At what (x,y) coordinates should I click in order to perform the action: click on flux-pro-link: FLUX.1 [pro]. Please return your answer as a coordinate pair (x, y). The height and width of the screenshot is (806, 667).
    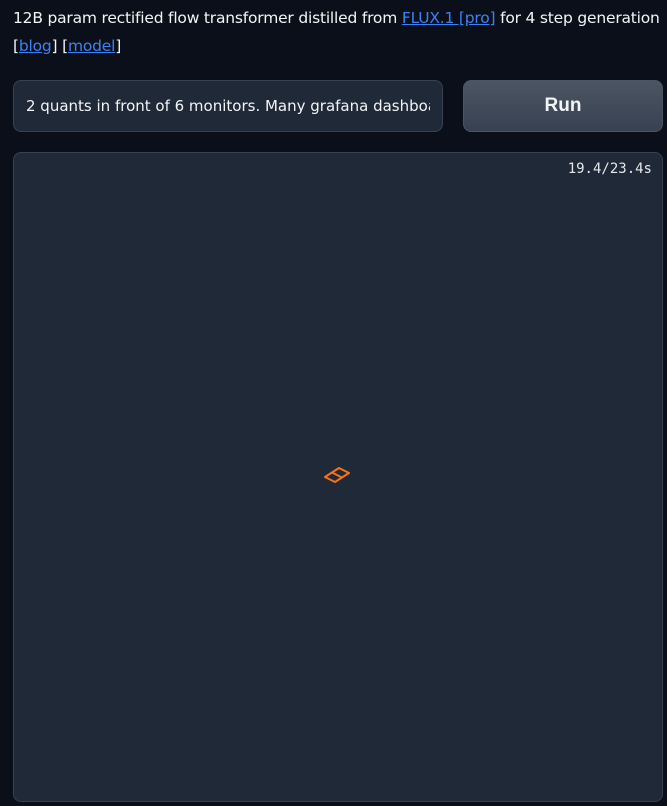
    Looking at the image, I should click on (449, 18).